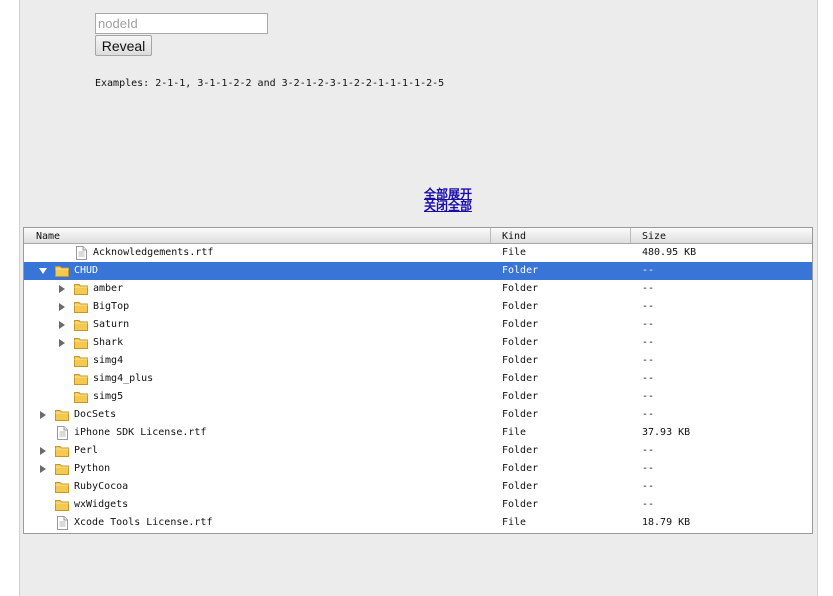  Describe the element at coordinates (153, 252) in the screenshot. I see `row-name: Acknowledgements.rtf` at that location.